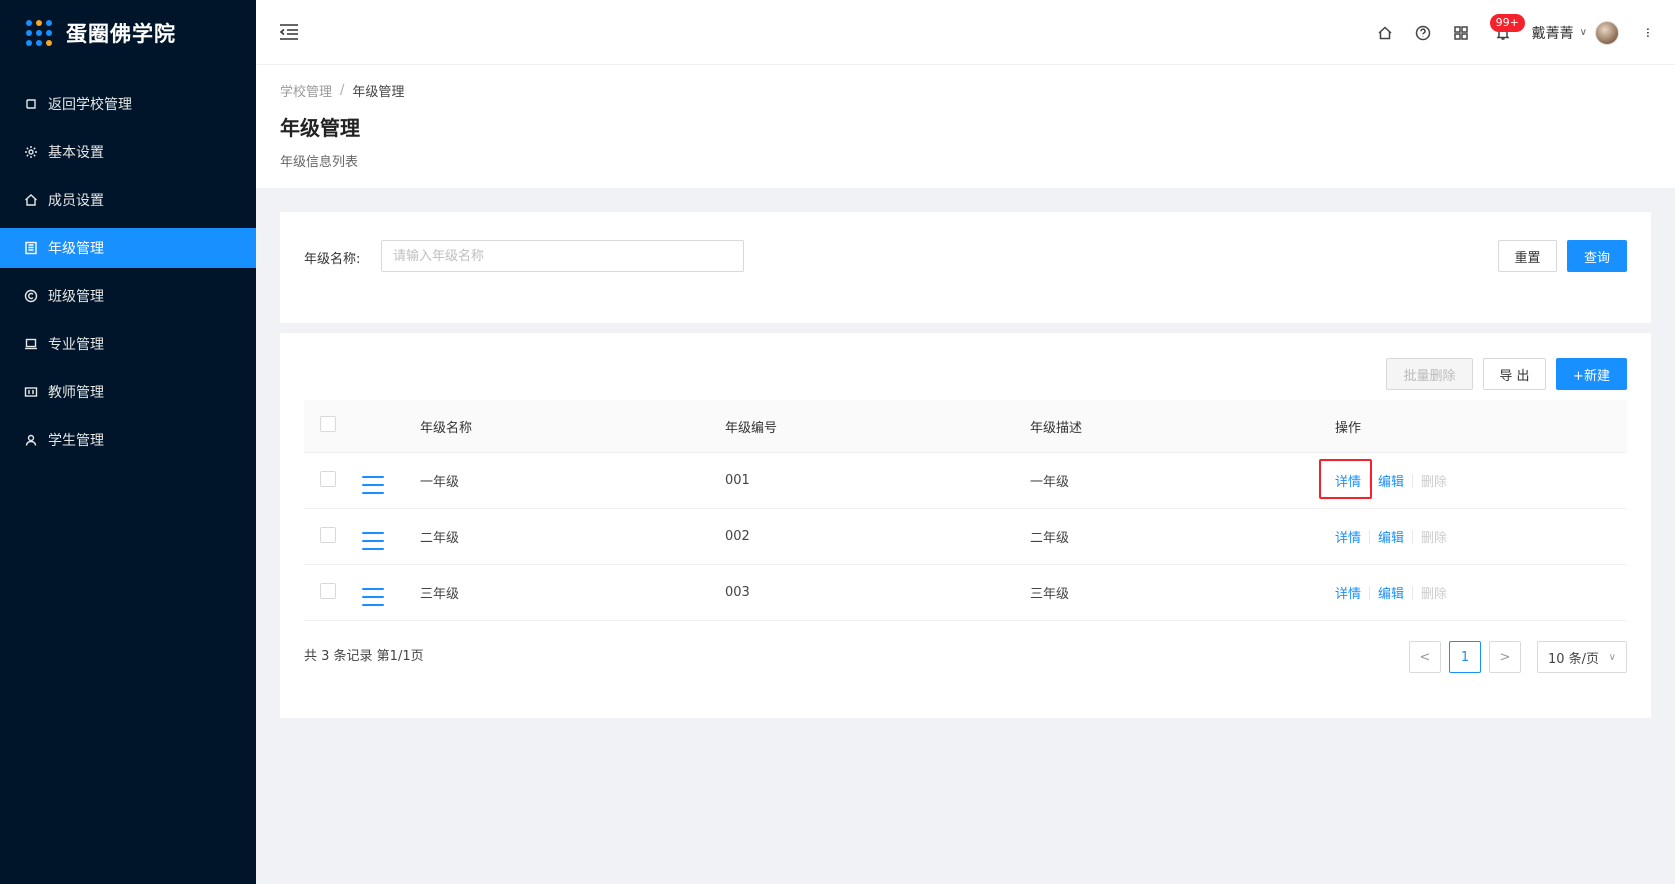 Image resolution: width=1675 pixels, height=884 pixels. Describe the element at coordinates (965, 481) in the screenshot. I see `table-row: 一年级 001 一年级 详情 编辑 删除` at that location.